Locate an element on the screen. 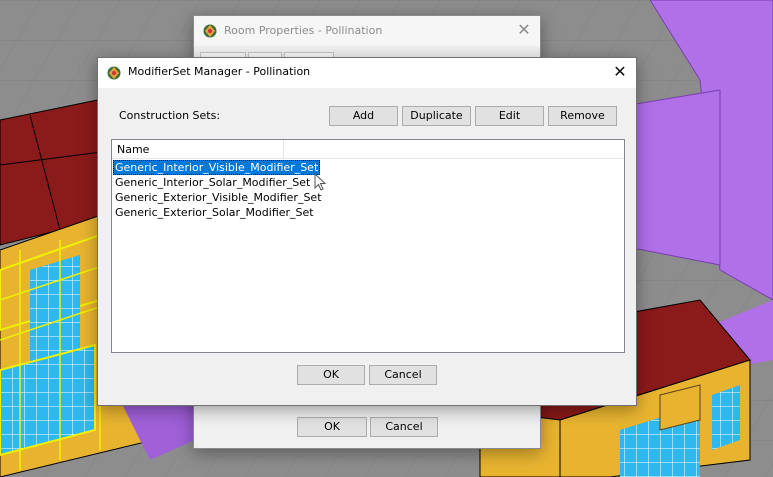 The image size is (773, 477). room-cancel-button: Cancel is located at coordinates (404, 427).